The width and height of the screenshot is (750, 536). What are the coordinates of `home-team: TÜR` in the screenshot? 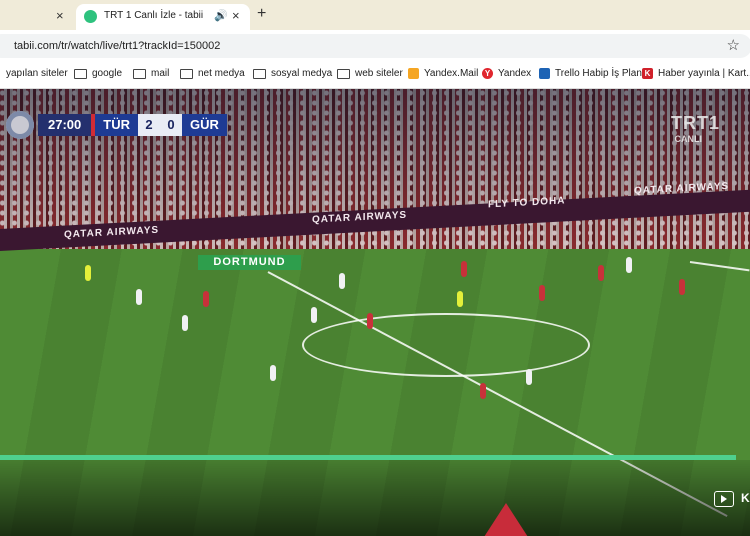 It's located at (116, 125).